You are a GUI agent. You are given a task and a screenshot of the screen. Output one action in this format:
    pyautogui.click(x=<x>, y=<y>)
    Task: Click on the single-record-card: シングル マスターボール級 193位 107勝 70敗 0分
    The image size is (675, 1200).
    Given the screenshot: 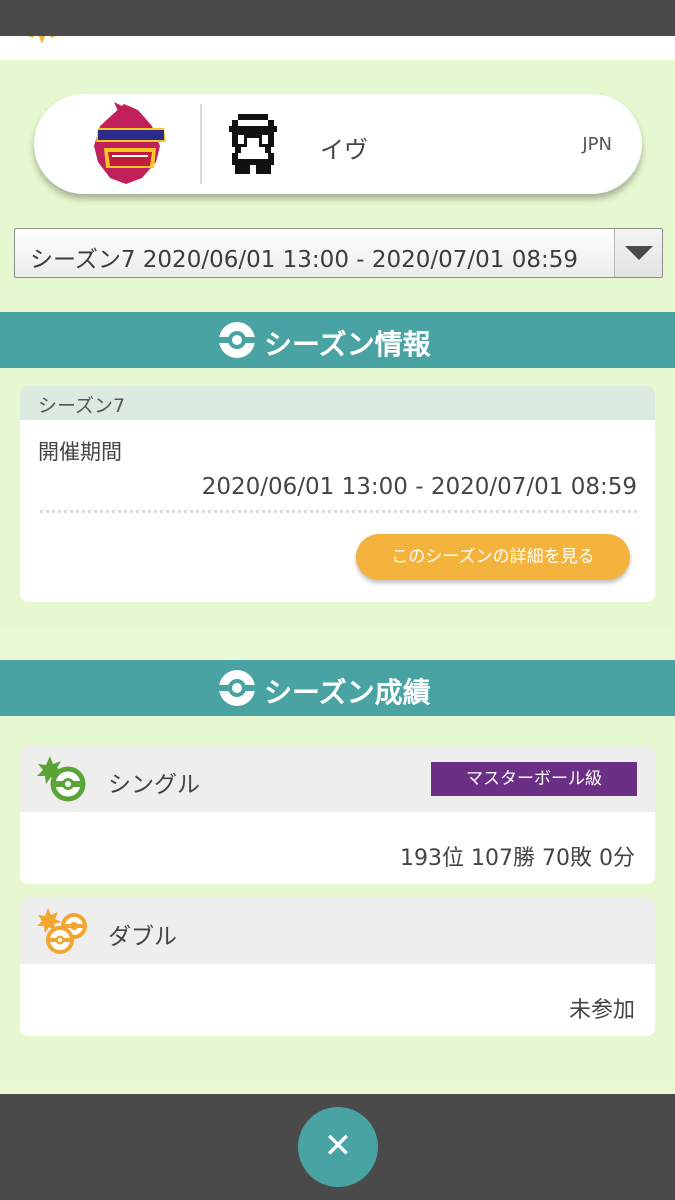 What is the action you would take?
    pyautogui.click(x=337, y=815)
    